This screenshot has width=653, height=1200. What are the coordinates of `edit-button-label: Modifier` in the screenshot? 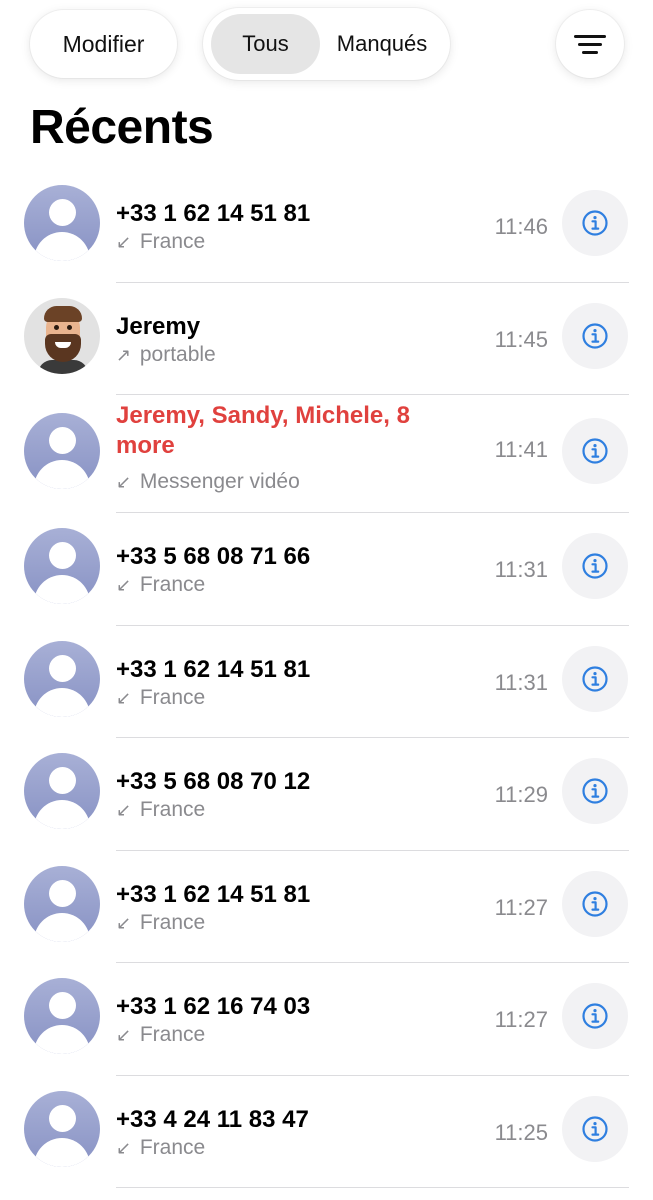 It's located at (103, 43).